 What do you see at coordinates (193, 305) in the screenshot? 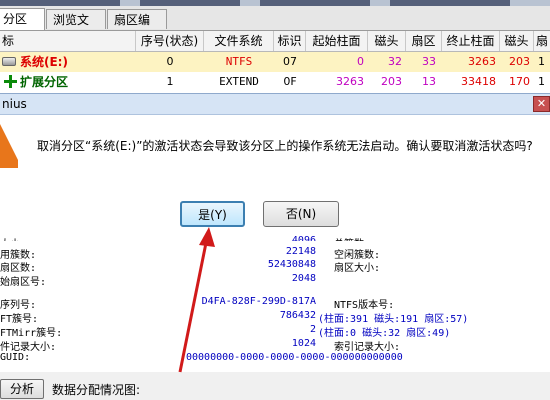
I see `annotation-arrow-line` at bounding box center [193, 305].